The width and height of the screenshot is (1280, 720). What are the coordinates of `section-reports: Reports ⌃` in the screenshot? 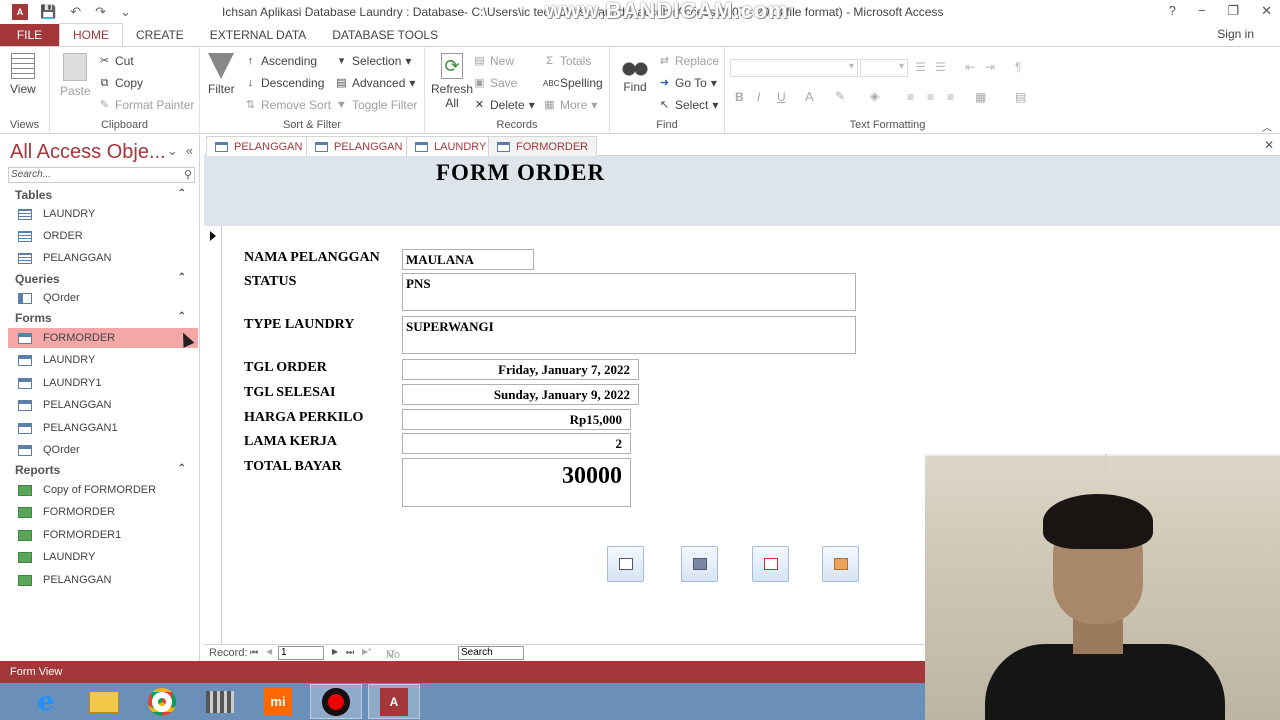 It's located at (102, 470).